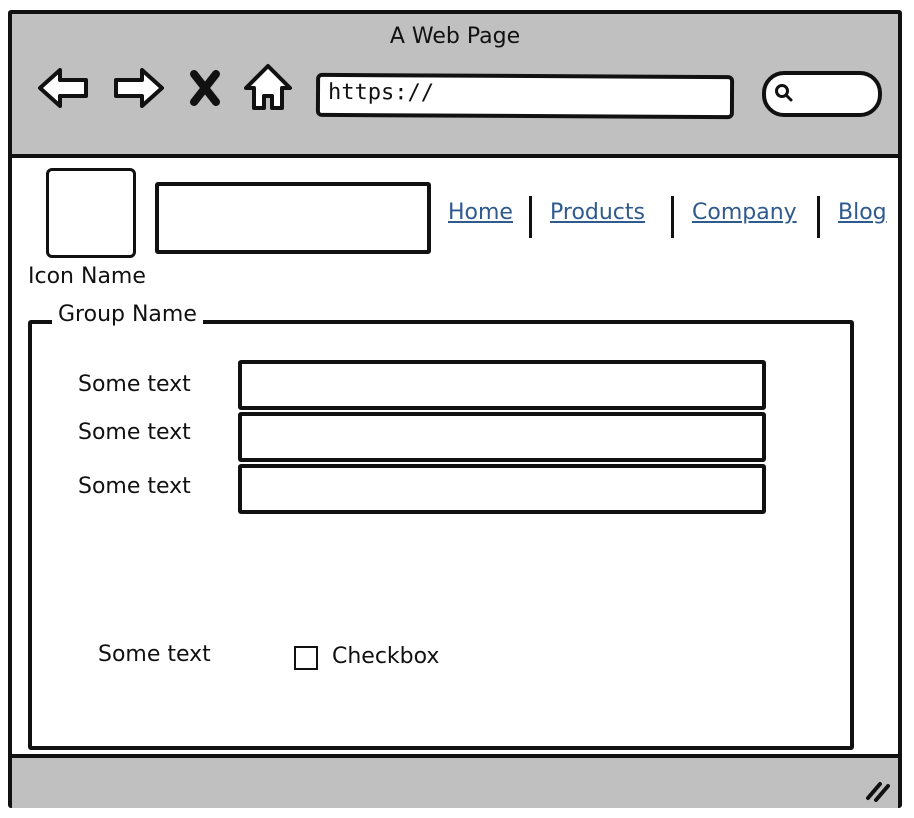 The image size is (914, 818). Describe the element at coordinates (138, 88) in the screenshot. I see `forward-arrow-icon` at that location.